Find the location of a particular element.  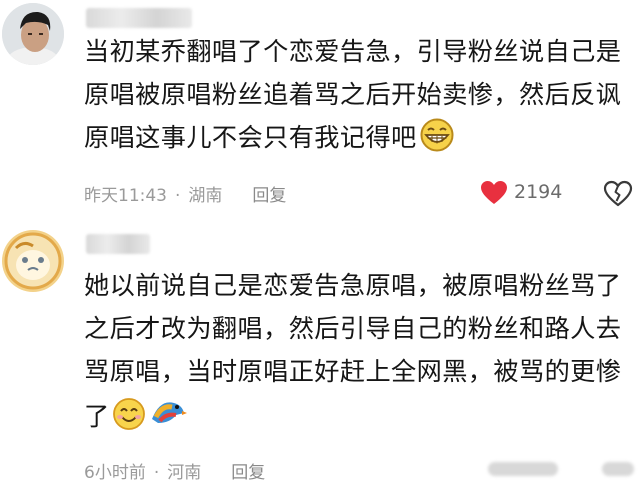

comment-line: 了 is located at coordinates (360, 418).